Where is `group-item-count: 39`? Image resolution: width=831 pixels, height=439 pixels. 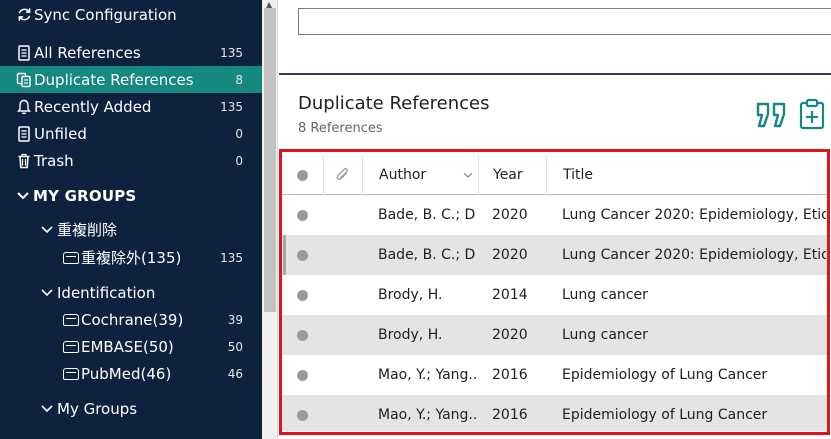
group-item-count: 39 is located at coordinates (235, 319).